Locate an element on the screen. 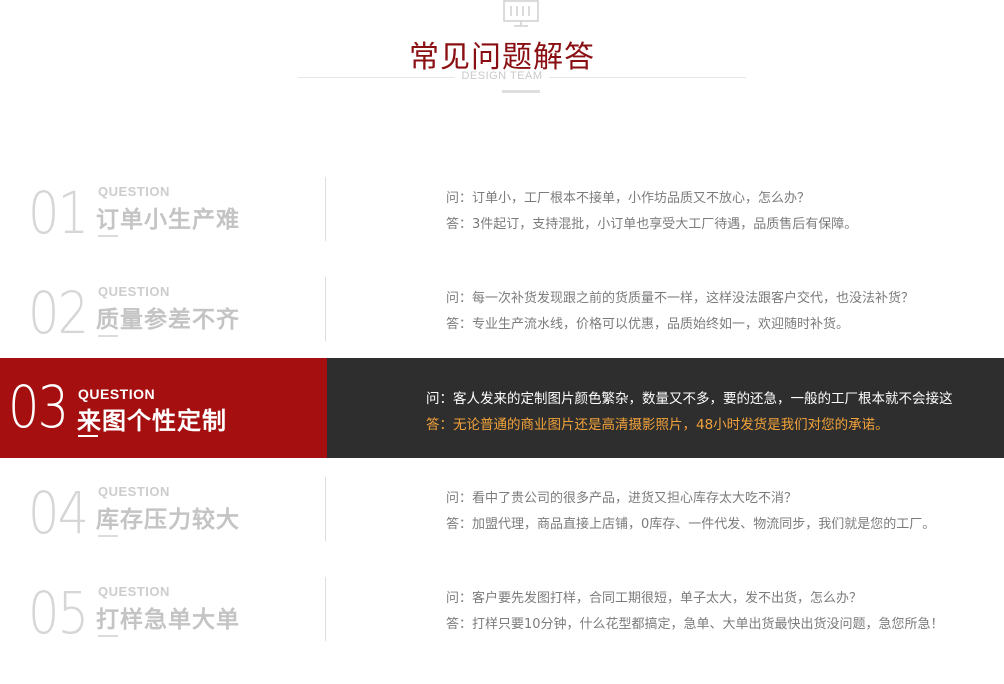 The image size is (1004, 684). faq-number: 05 is located at coordinates (58, 613).